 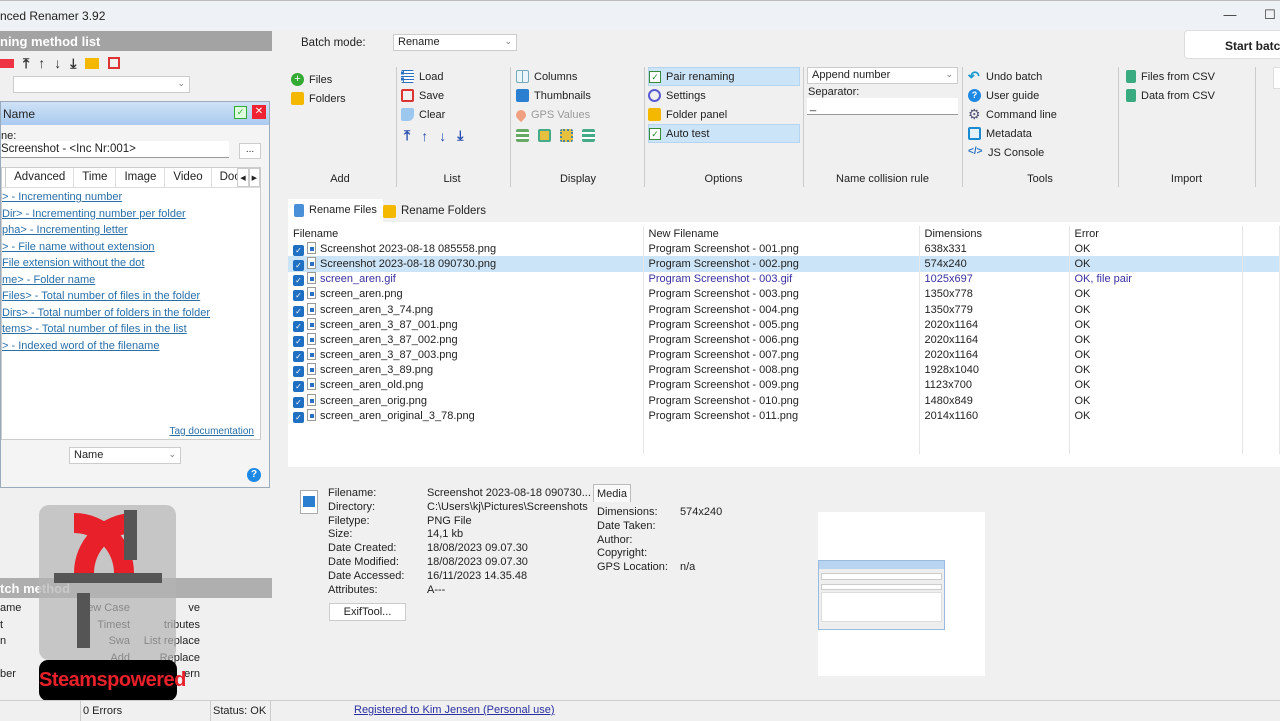 I want to click on tag-link: me> - Folder name, so click(x=131, y=282).